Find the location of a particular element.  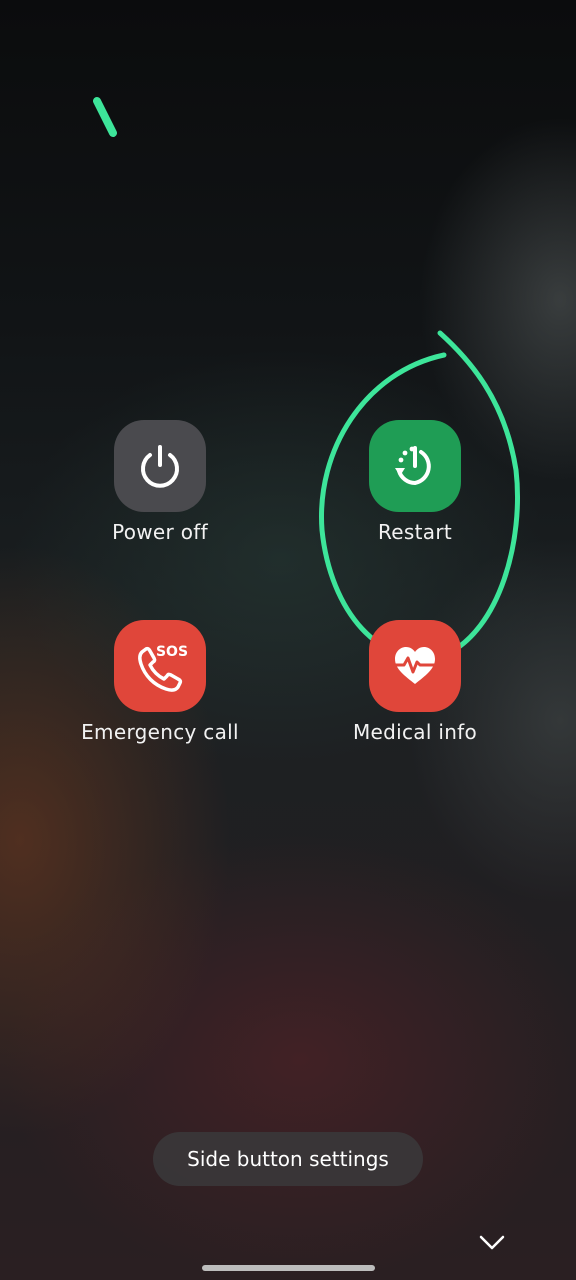

sos-badge: SOS is located at coordinates (172, 652).